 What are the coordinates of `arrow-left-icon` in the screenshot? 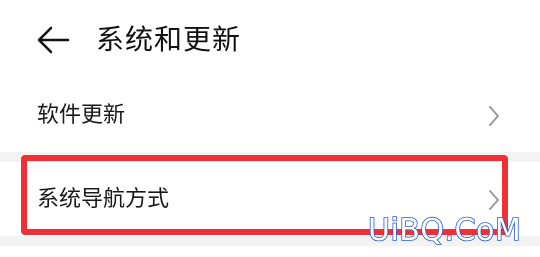 It's located at (53, 40).